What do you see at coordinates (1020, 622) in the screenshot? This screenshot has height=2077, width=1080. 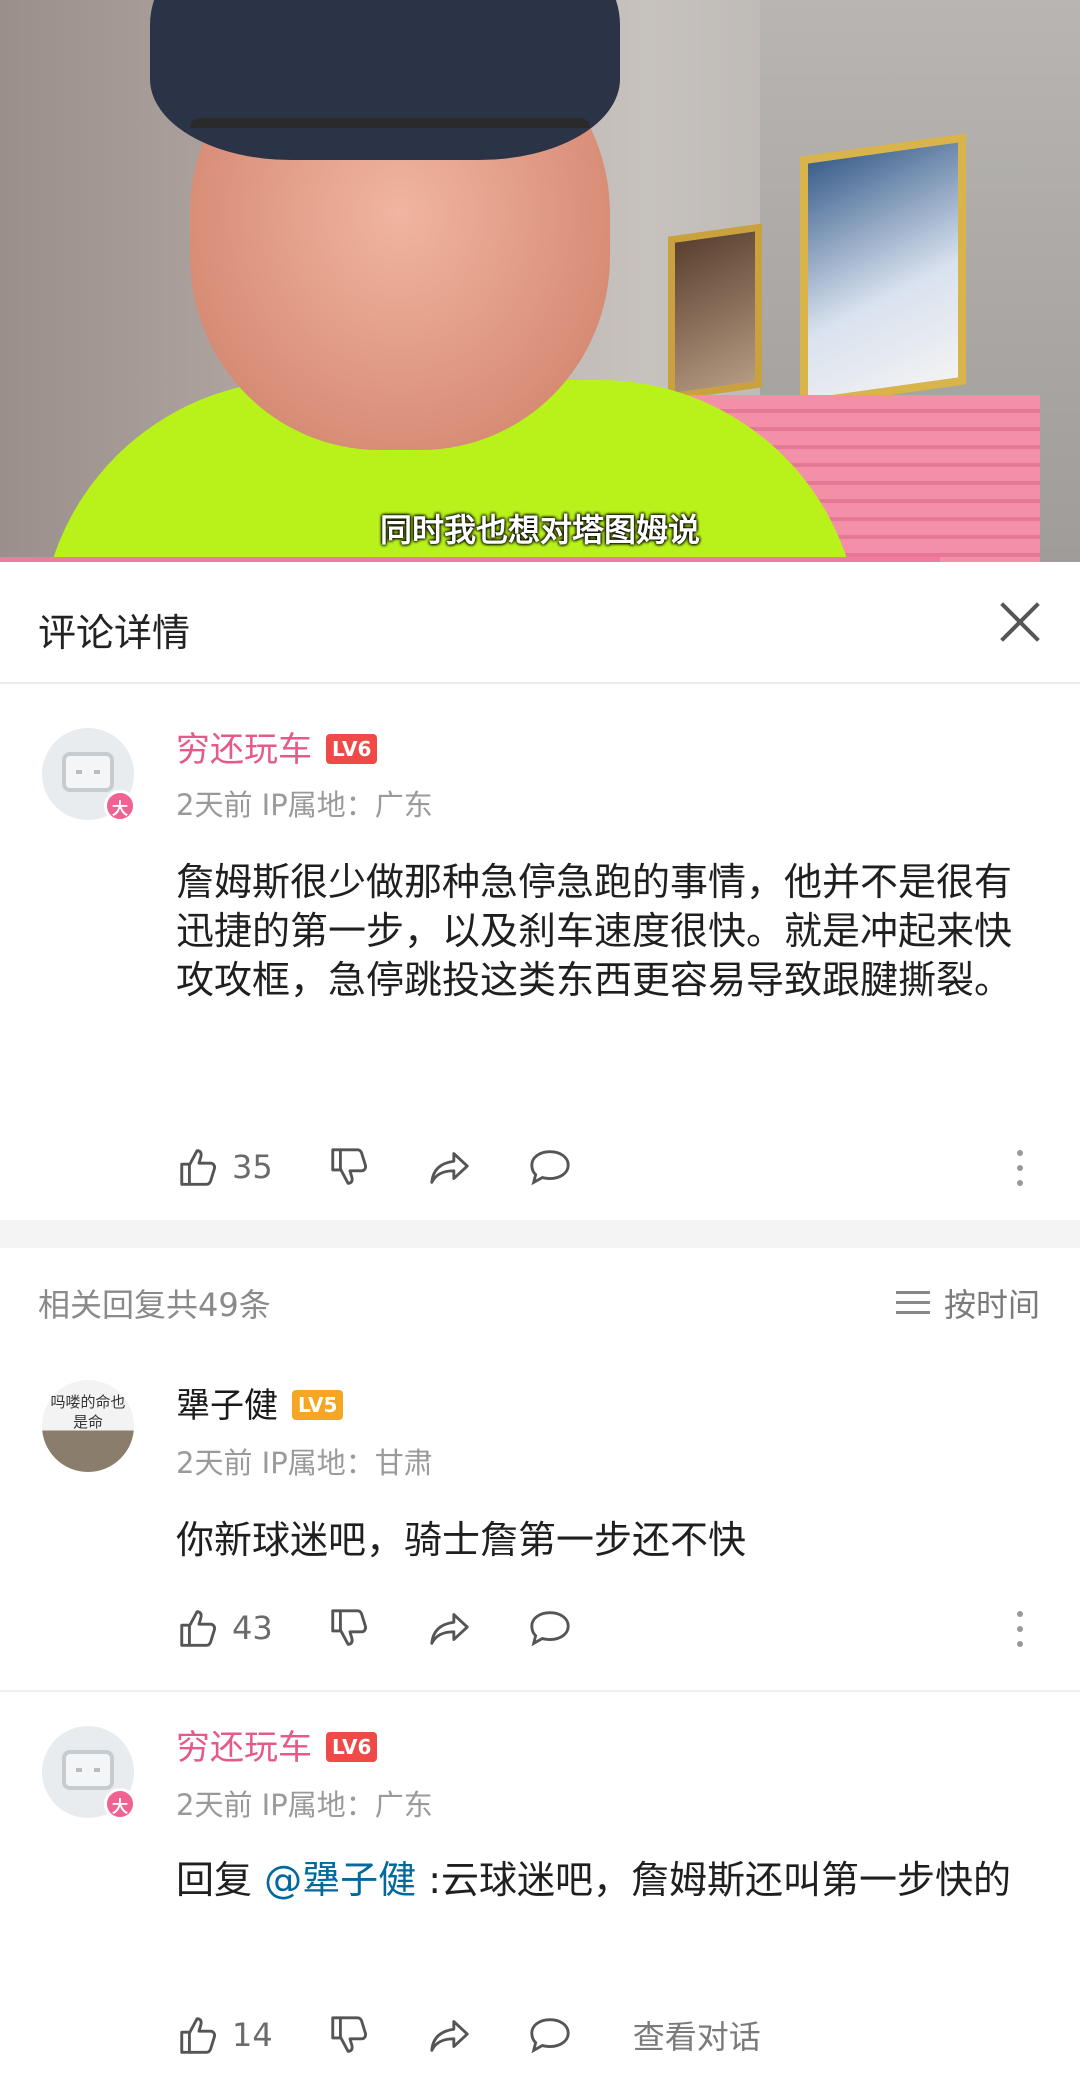 I see `close-icon` at bounding box center [1020, 622].